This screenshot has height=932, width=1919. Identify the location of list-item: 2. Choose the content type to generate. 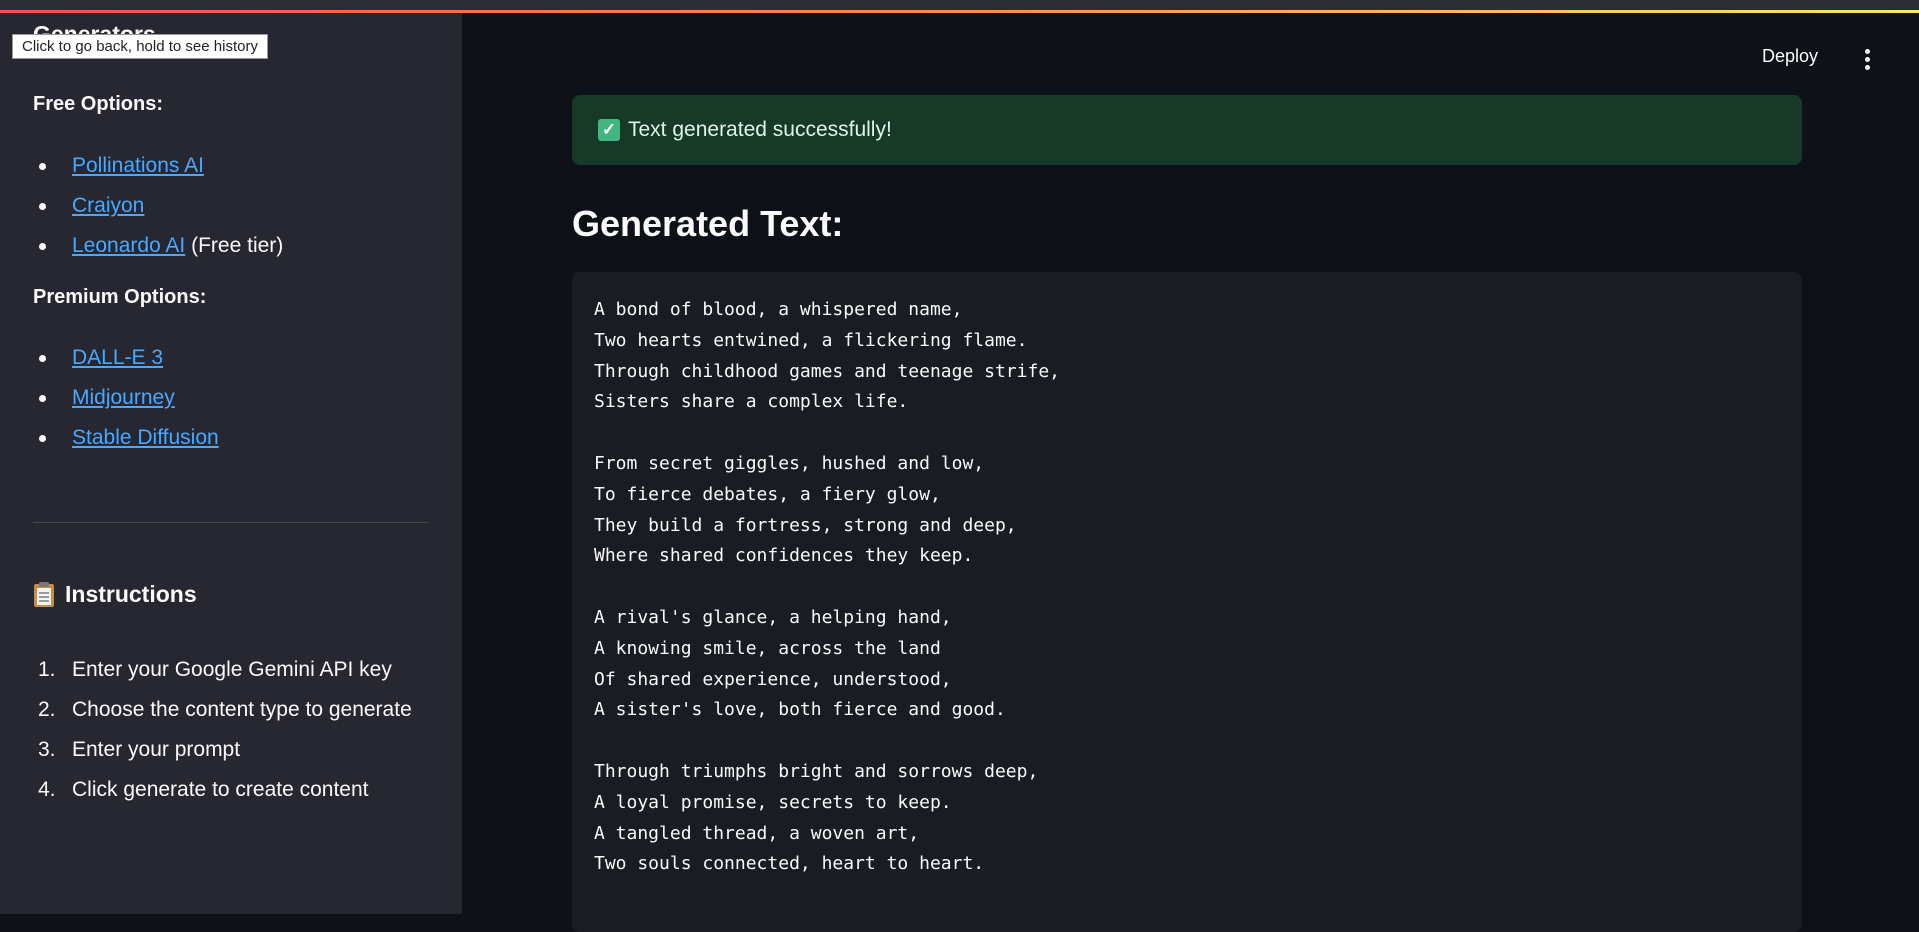
(225, 709).